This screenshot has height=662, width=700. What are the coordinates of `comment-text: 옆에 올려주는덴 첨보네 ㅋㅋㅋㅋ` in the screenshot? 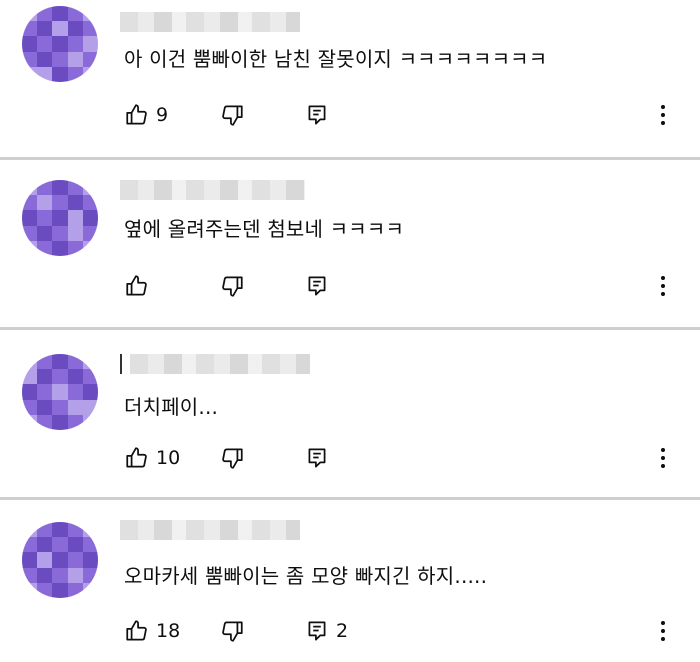 It's located at (264, 229).